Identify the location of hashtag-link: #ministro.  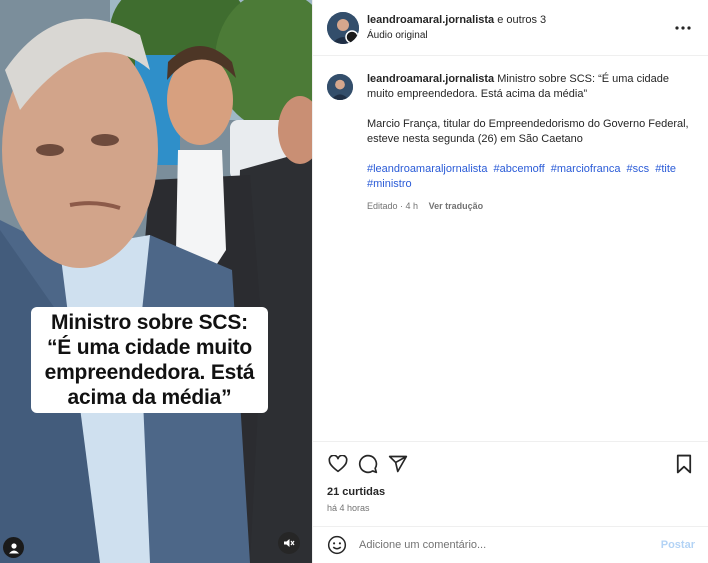
(389, 184).